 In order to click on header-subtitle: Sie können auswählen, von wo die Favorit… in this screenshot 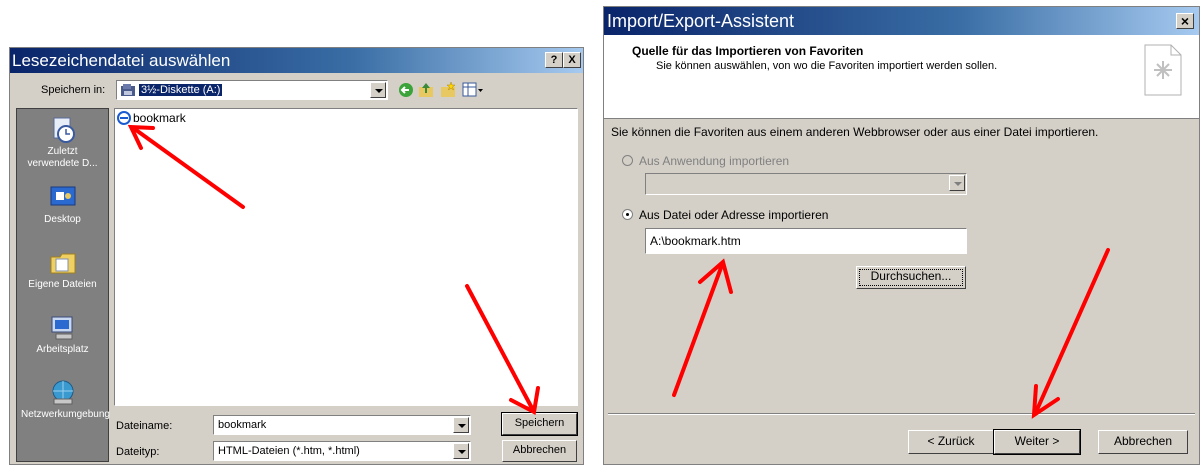, I will do `click(827, 66)`.